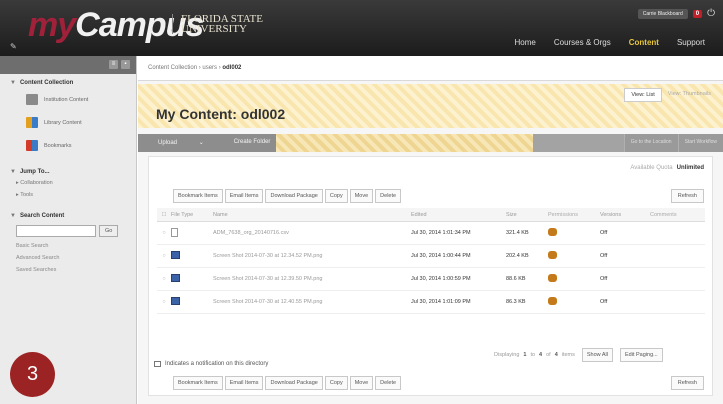 The width and height of the screenshot is (723, 404). I want to click on col-edited: Edited, so click(458, 215).